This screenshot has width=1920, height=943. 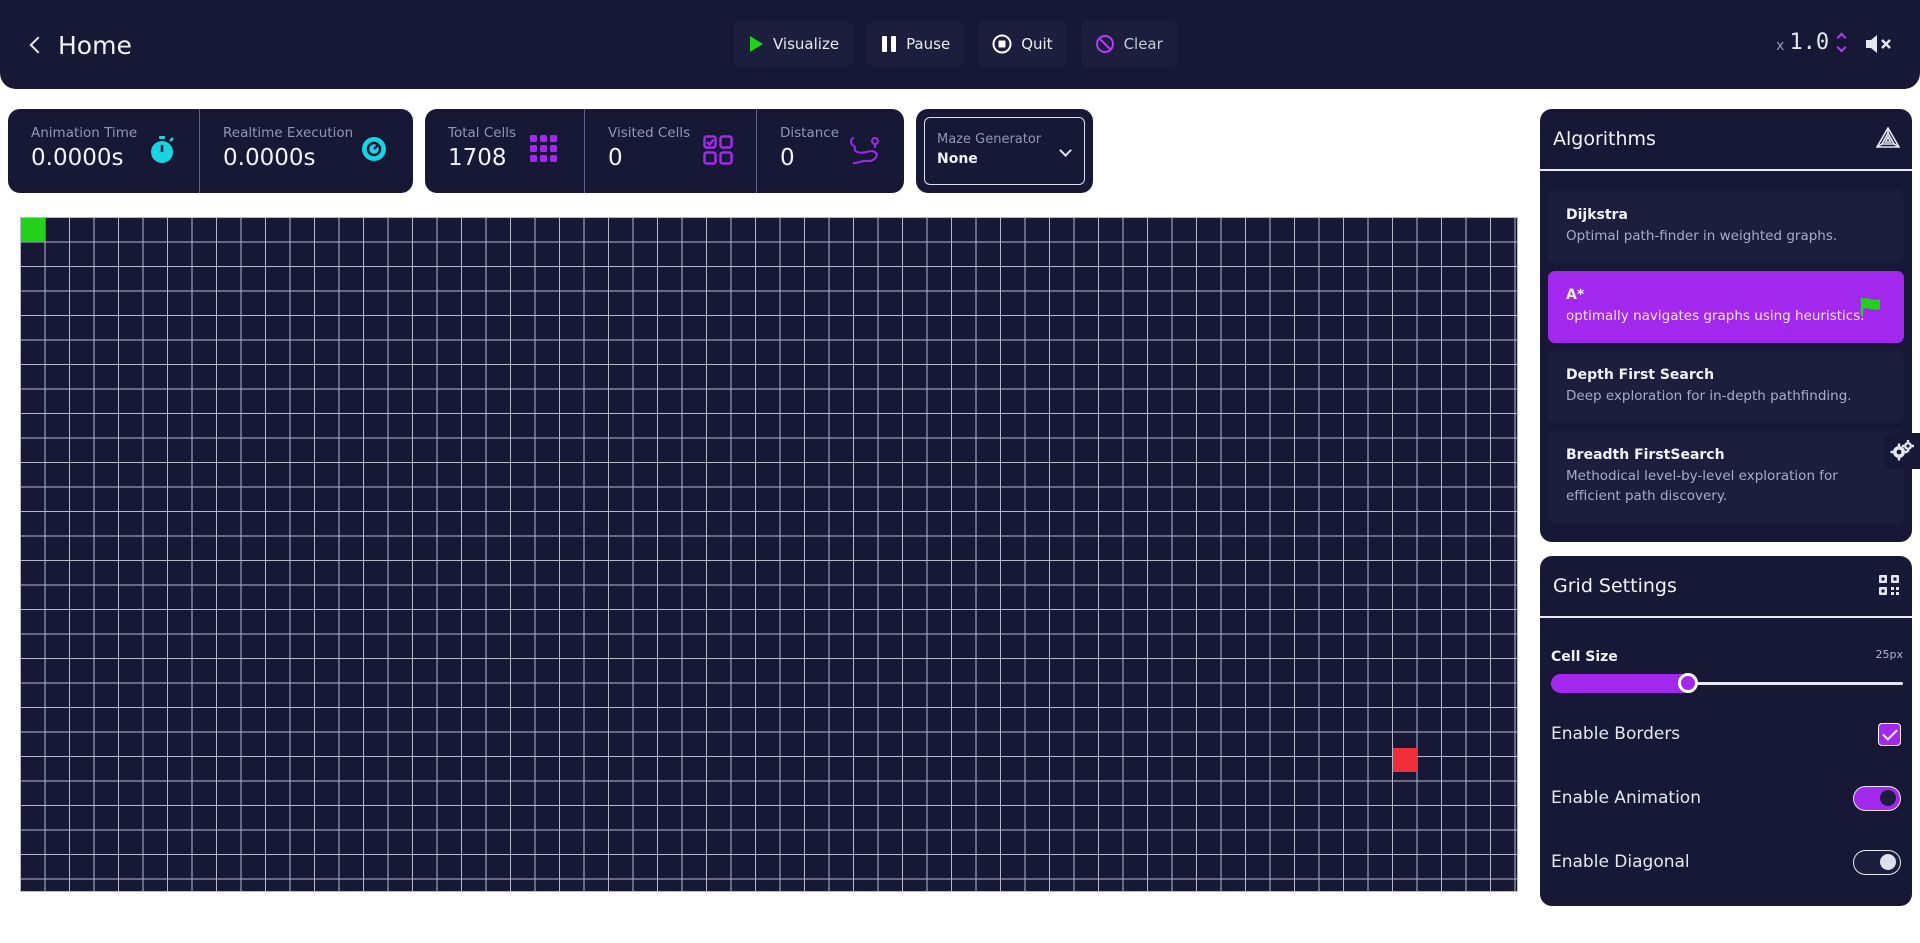 I want to click on enable-animation-toggle, so click(x=1877, y=798).